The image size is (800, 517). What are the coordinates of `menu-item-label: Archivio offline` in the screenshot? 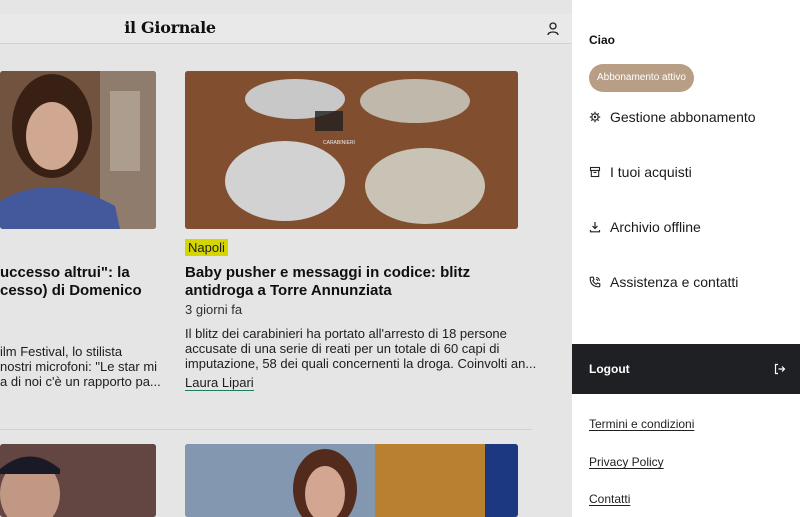 It's located at (655, 227).